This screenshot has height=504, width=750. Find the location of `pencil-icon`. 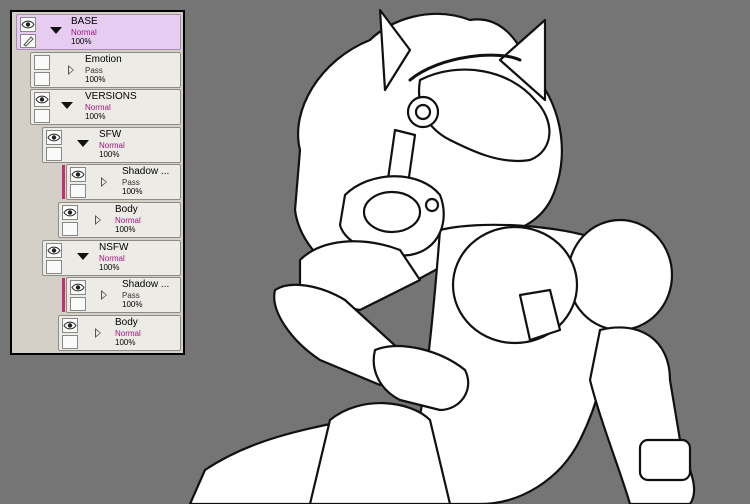

pencil-icon is located at coordinates (28, 41).